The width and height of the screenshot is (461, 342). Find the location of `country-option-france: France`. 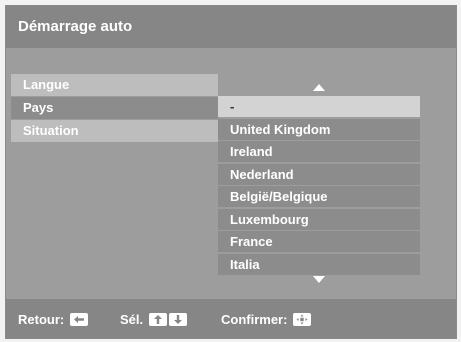

country-option-france: France is located at coordinates (319, 241).